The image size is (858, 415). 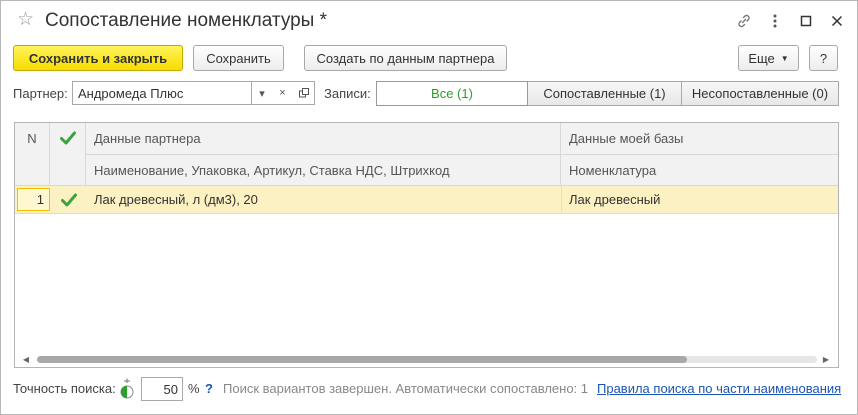 I want to click on partner-field, so click(x=162, y=93).